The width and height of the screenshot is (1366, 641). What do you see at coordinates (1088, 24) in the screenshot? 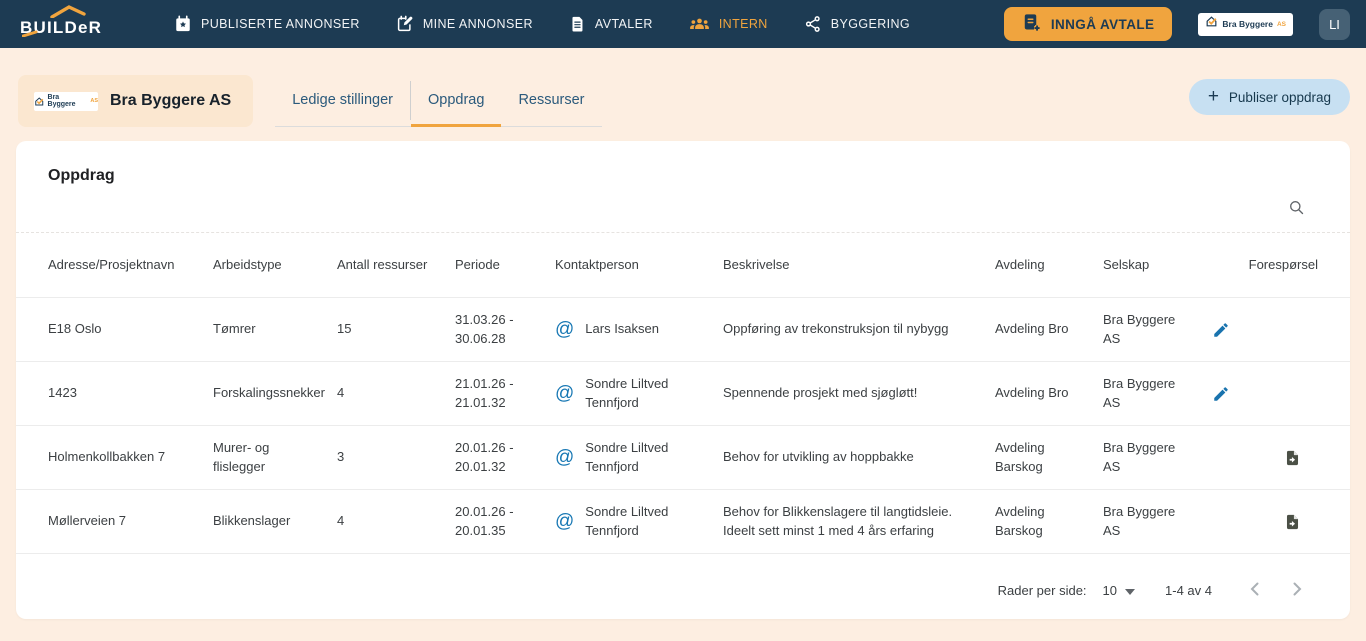
I see `inngaa-avtale-button: INNGÅ AVTALE` at bounding box center [1088, 24].